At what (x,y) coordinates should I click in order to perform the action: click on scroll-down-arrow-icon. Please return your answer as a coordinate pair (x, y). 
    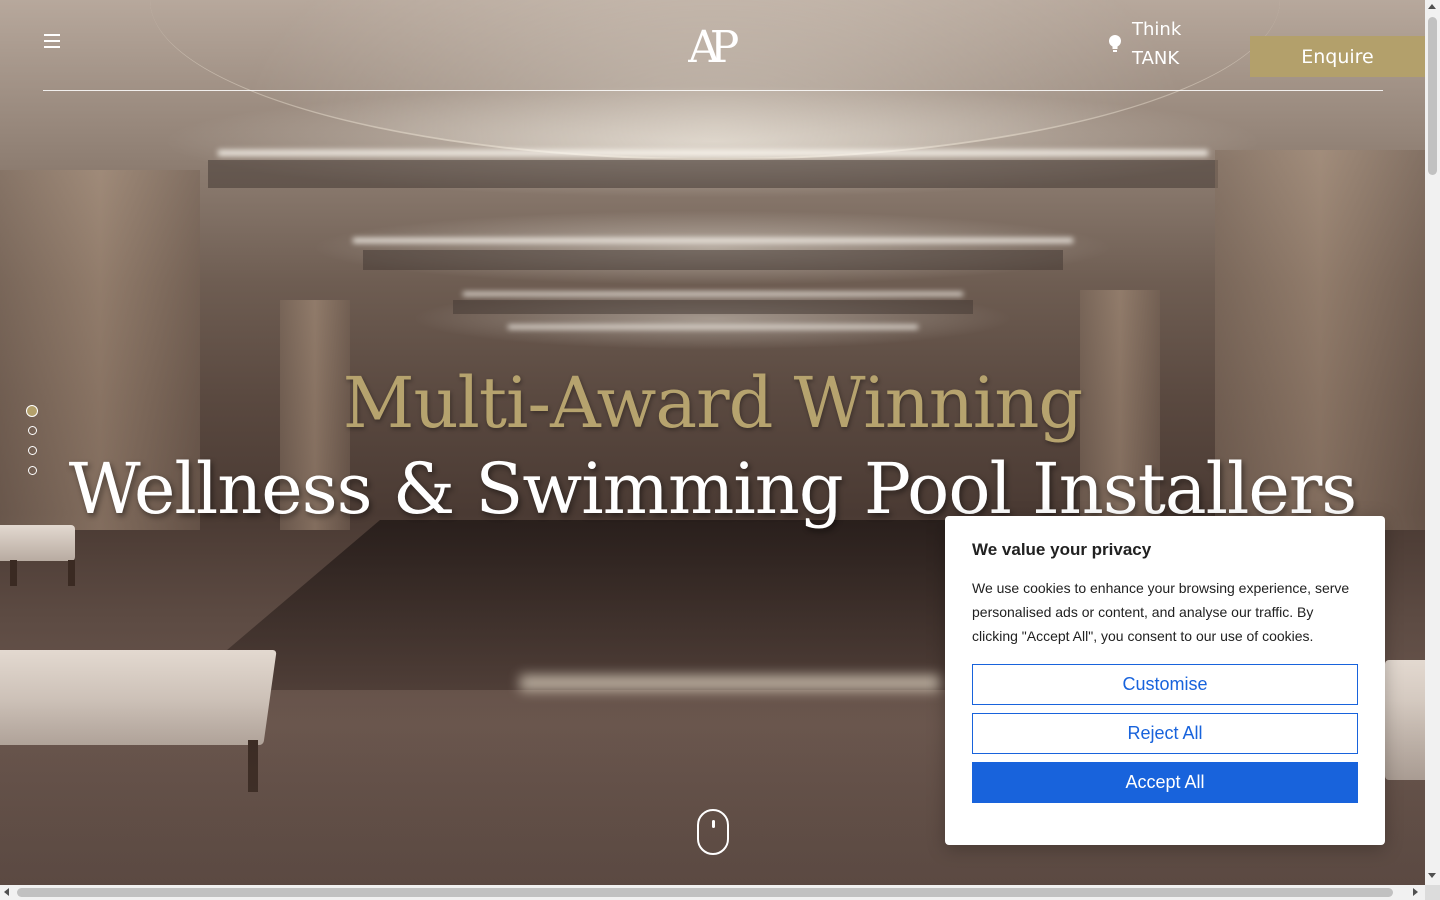
    Looking at the image, I should click on (1432, 875).